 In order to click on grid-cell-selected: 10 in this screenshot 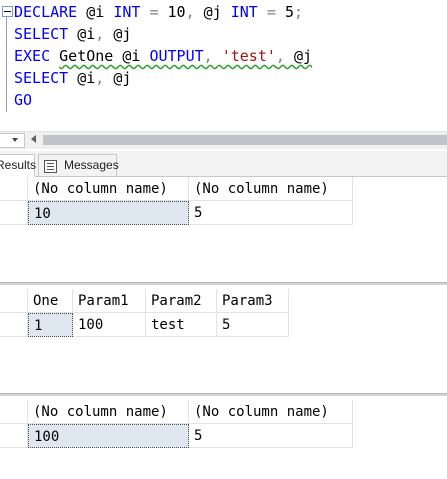, I will do `click(108, 213)`.